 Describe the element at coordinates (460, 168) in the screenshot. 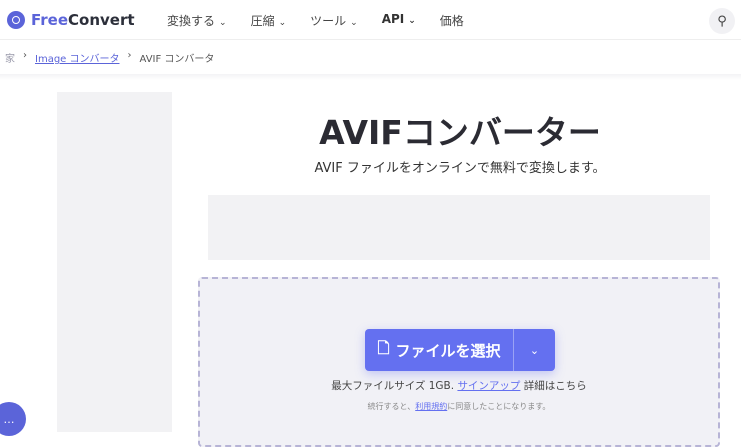

I see `page-subtitle: AVIF ファイルをオンラインで無料で変換します。` at that location.